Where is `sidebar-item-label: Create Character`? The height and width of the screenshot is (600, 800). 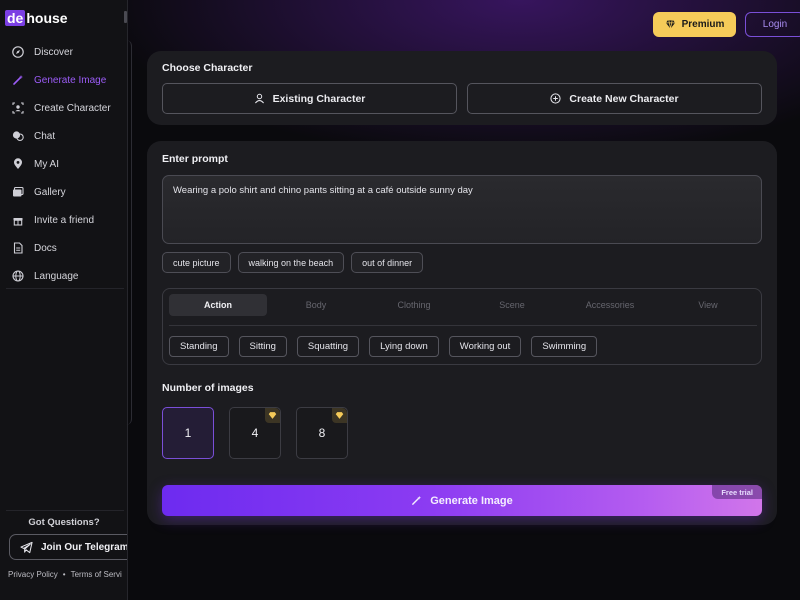
sidebar-item-label: Create Character is located at coordinates (72, 108).